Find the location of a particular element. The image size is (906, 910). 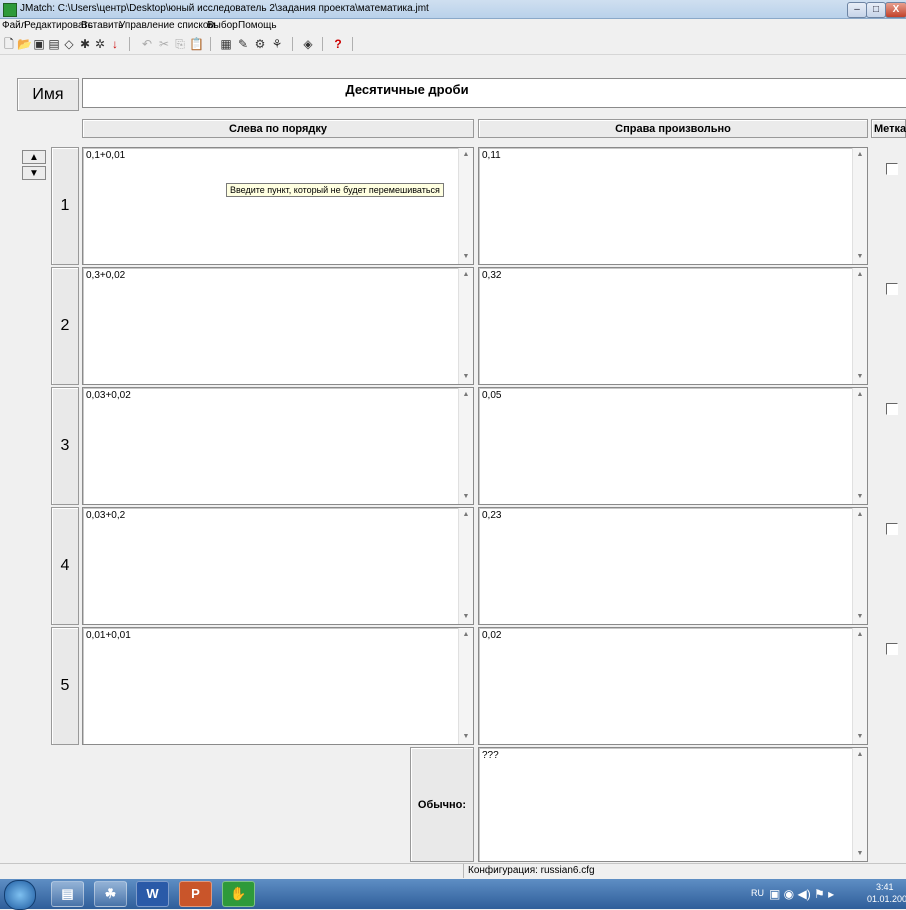

add-row-icon: ▦ is located at coordinates (226, 44).